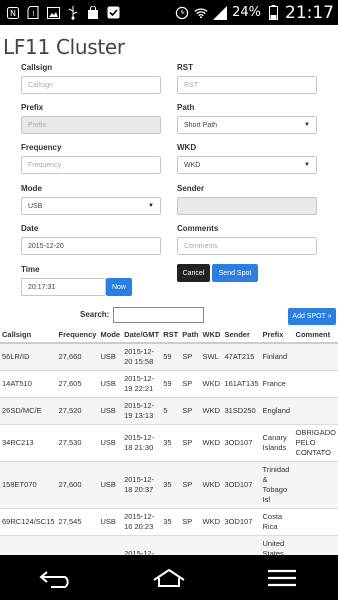  Describe the element at coordinates (192, 165) in the screenshot. I see `wkd-select-value: WKD` at that location.